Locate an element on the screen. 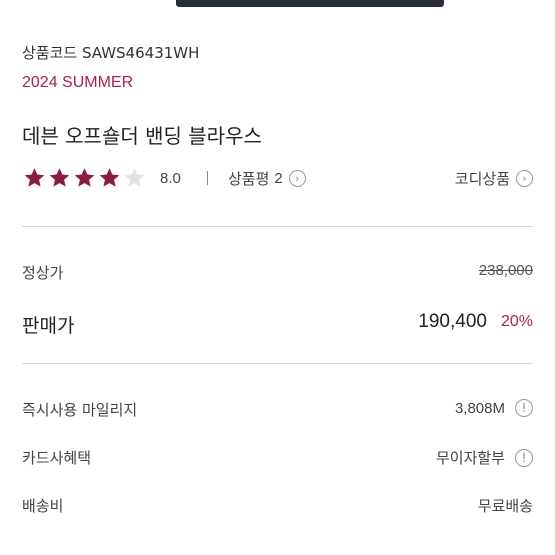 This screenshot has width=555, height=555. rating-row: 8.0 상품평 2 › 코디상품 › is located at coordinates (277, 179).